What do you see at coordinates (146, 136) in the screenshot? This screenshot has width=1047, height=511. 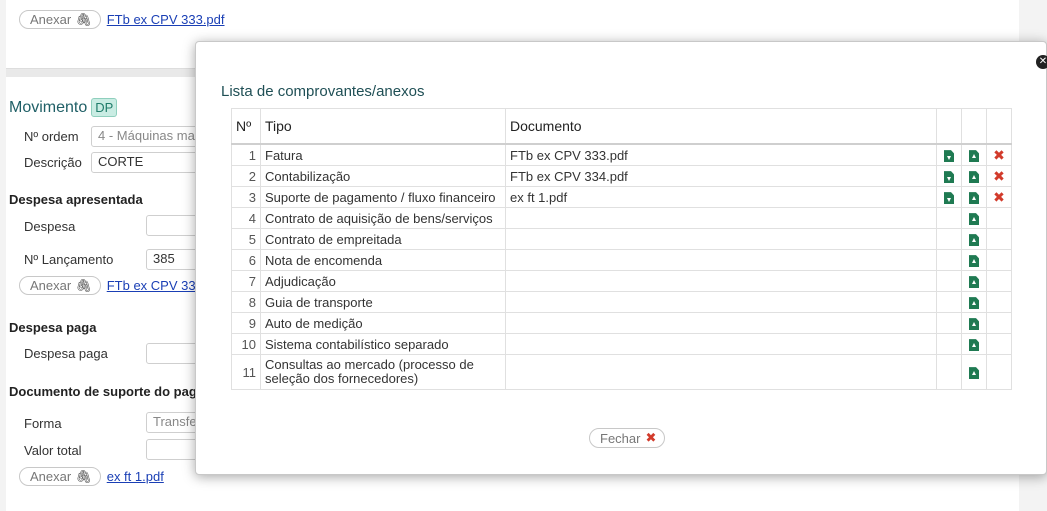 I see `ordem-field: 4 - Máquinas ma` at bounding box center [146, 136].